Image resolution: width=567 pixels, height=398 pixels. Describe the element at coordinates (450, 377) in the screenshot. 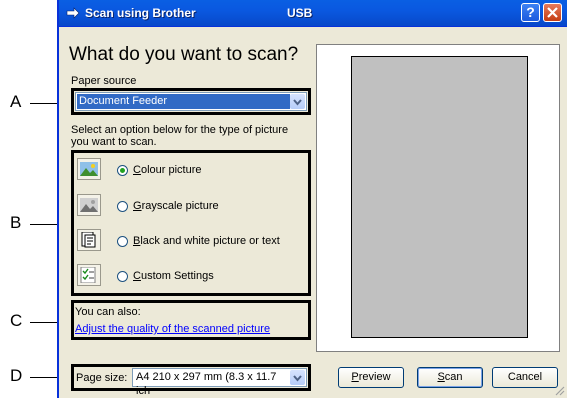

I see `scan-button: Scan` at that location.